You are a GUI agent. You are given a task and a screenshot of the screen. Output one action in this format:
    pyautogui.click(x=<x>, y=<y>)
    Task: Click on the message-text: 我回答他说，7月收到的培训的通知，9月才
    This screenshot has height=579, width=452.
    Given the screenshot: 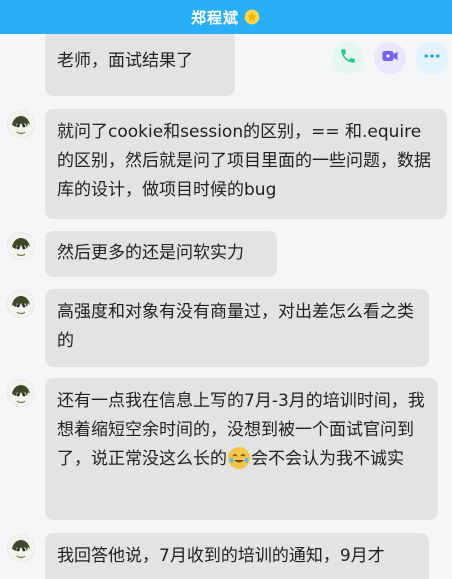 What is the action you would take?
    pyautogui.click(x=221, y=556)
    